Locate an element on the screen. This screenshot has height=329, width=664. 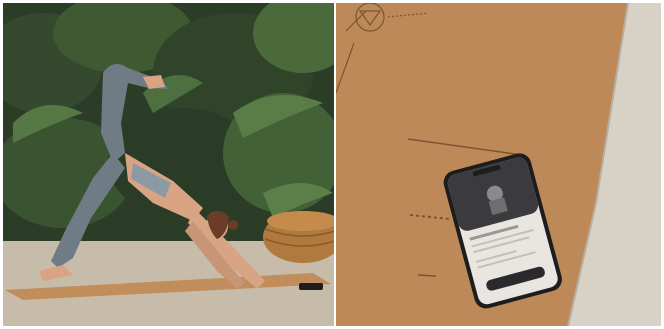
smartphone-icon is located at coordinates (311, 286).